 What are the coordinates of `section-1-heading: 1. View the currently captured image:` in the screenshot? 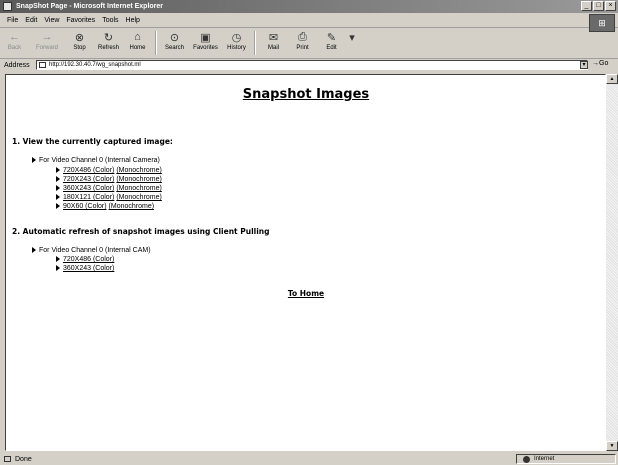 It's located at (92, 141).